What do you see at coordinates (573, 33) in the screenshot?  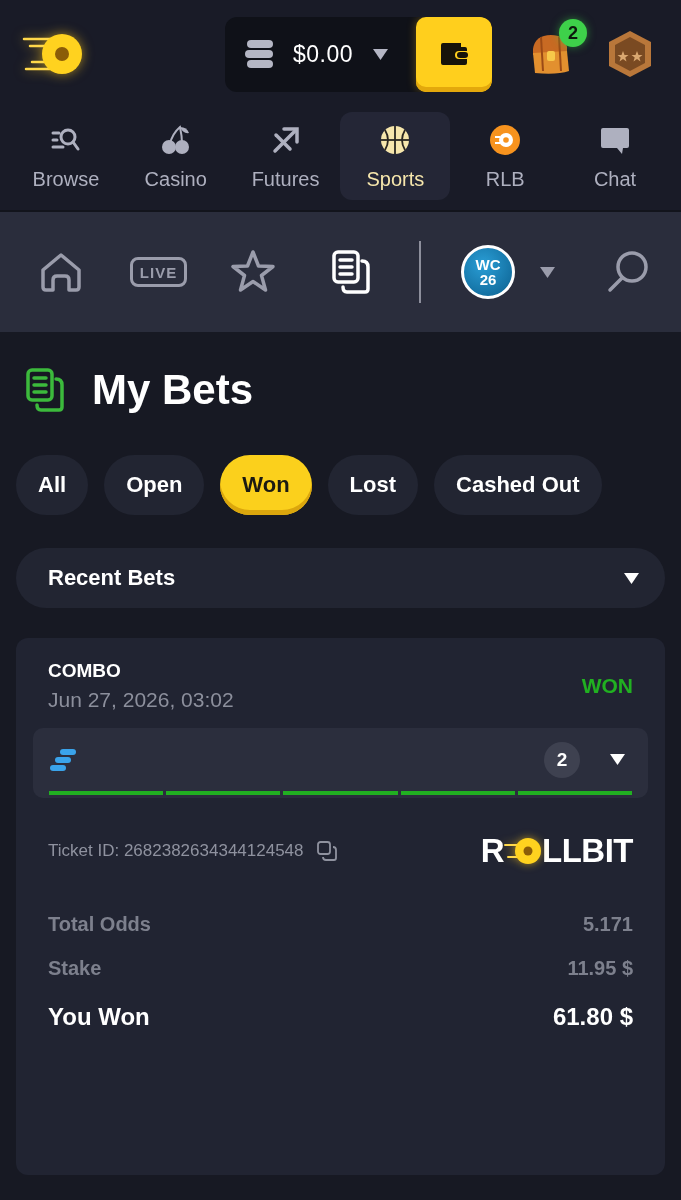 I see `notification-badge: 2` at bounding box center [573, 33].